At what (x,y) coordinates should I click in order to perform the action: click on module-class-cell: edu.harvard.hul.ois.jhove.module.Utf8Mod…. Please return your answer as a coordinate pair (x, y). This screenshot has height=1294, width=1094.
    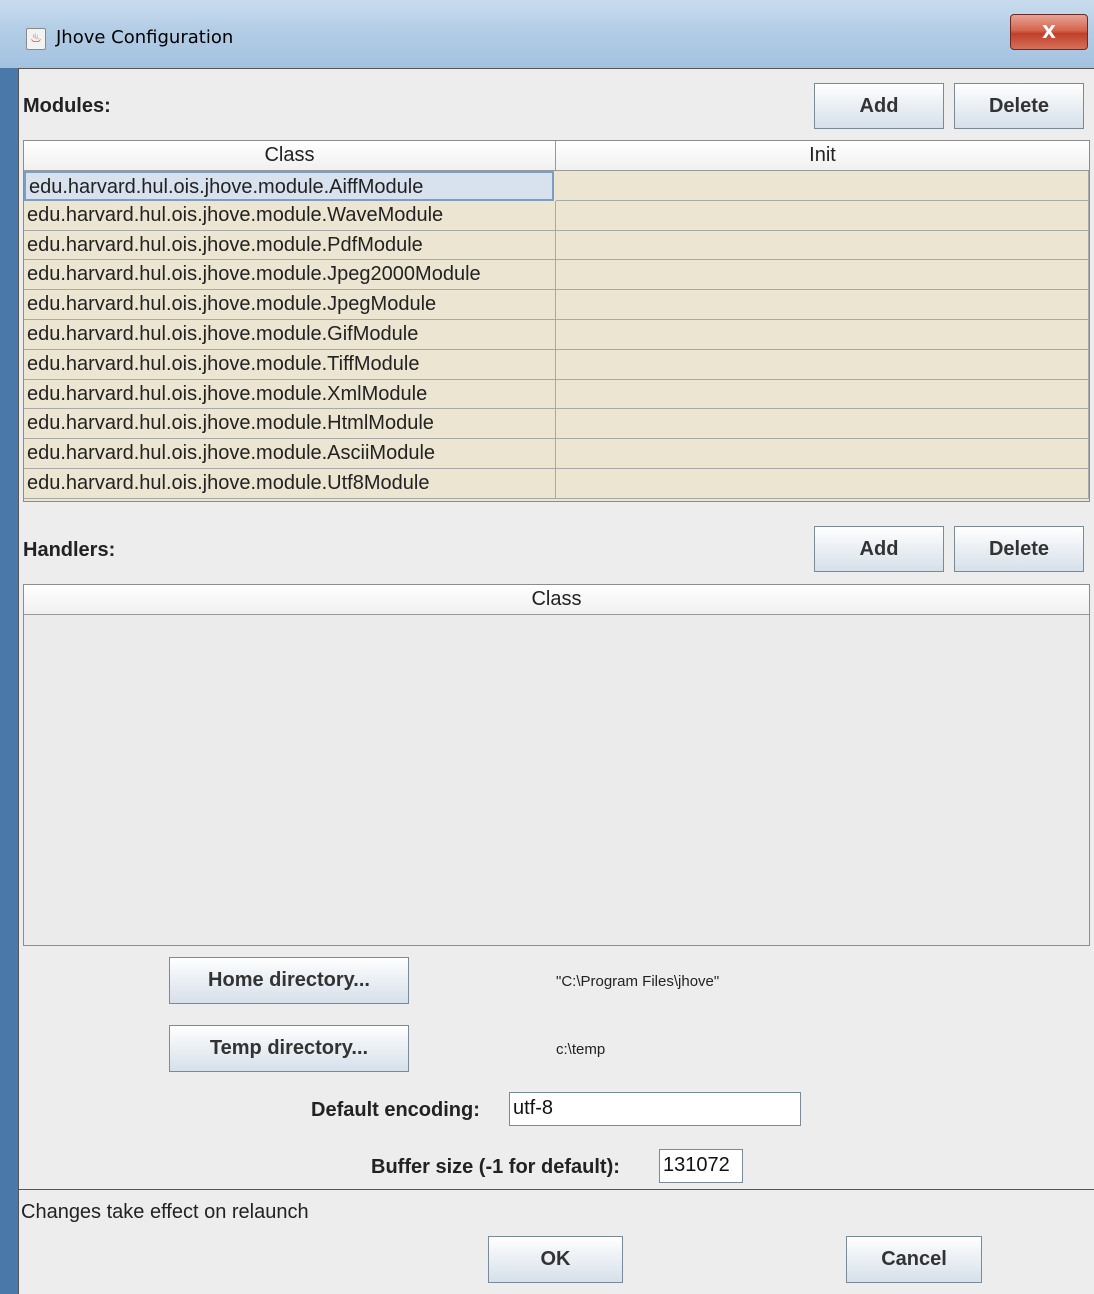
    Looking at the image, I should click on (290, 483).